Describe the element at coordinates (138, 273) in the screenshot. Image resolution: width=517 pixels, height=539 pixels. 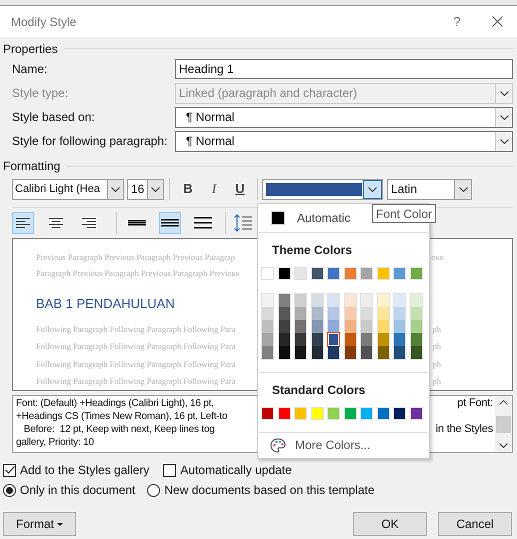
I see `preview-text: Paragraph Previous Paragraph Previous Paragraph Previous` at that location.